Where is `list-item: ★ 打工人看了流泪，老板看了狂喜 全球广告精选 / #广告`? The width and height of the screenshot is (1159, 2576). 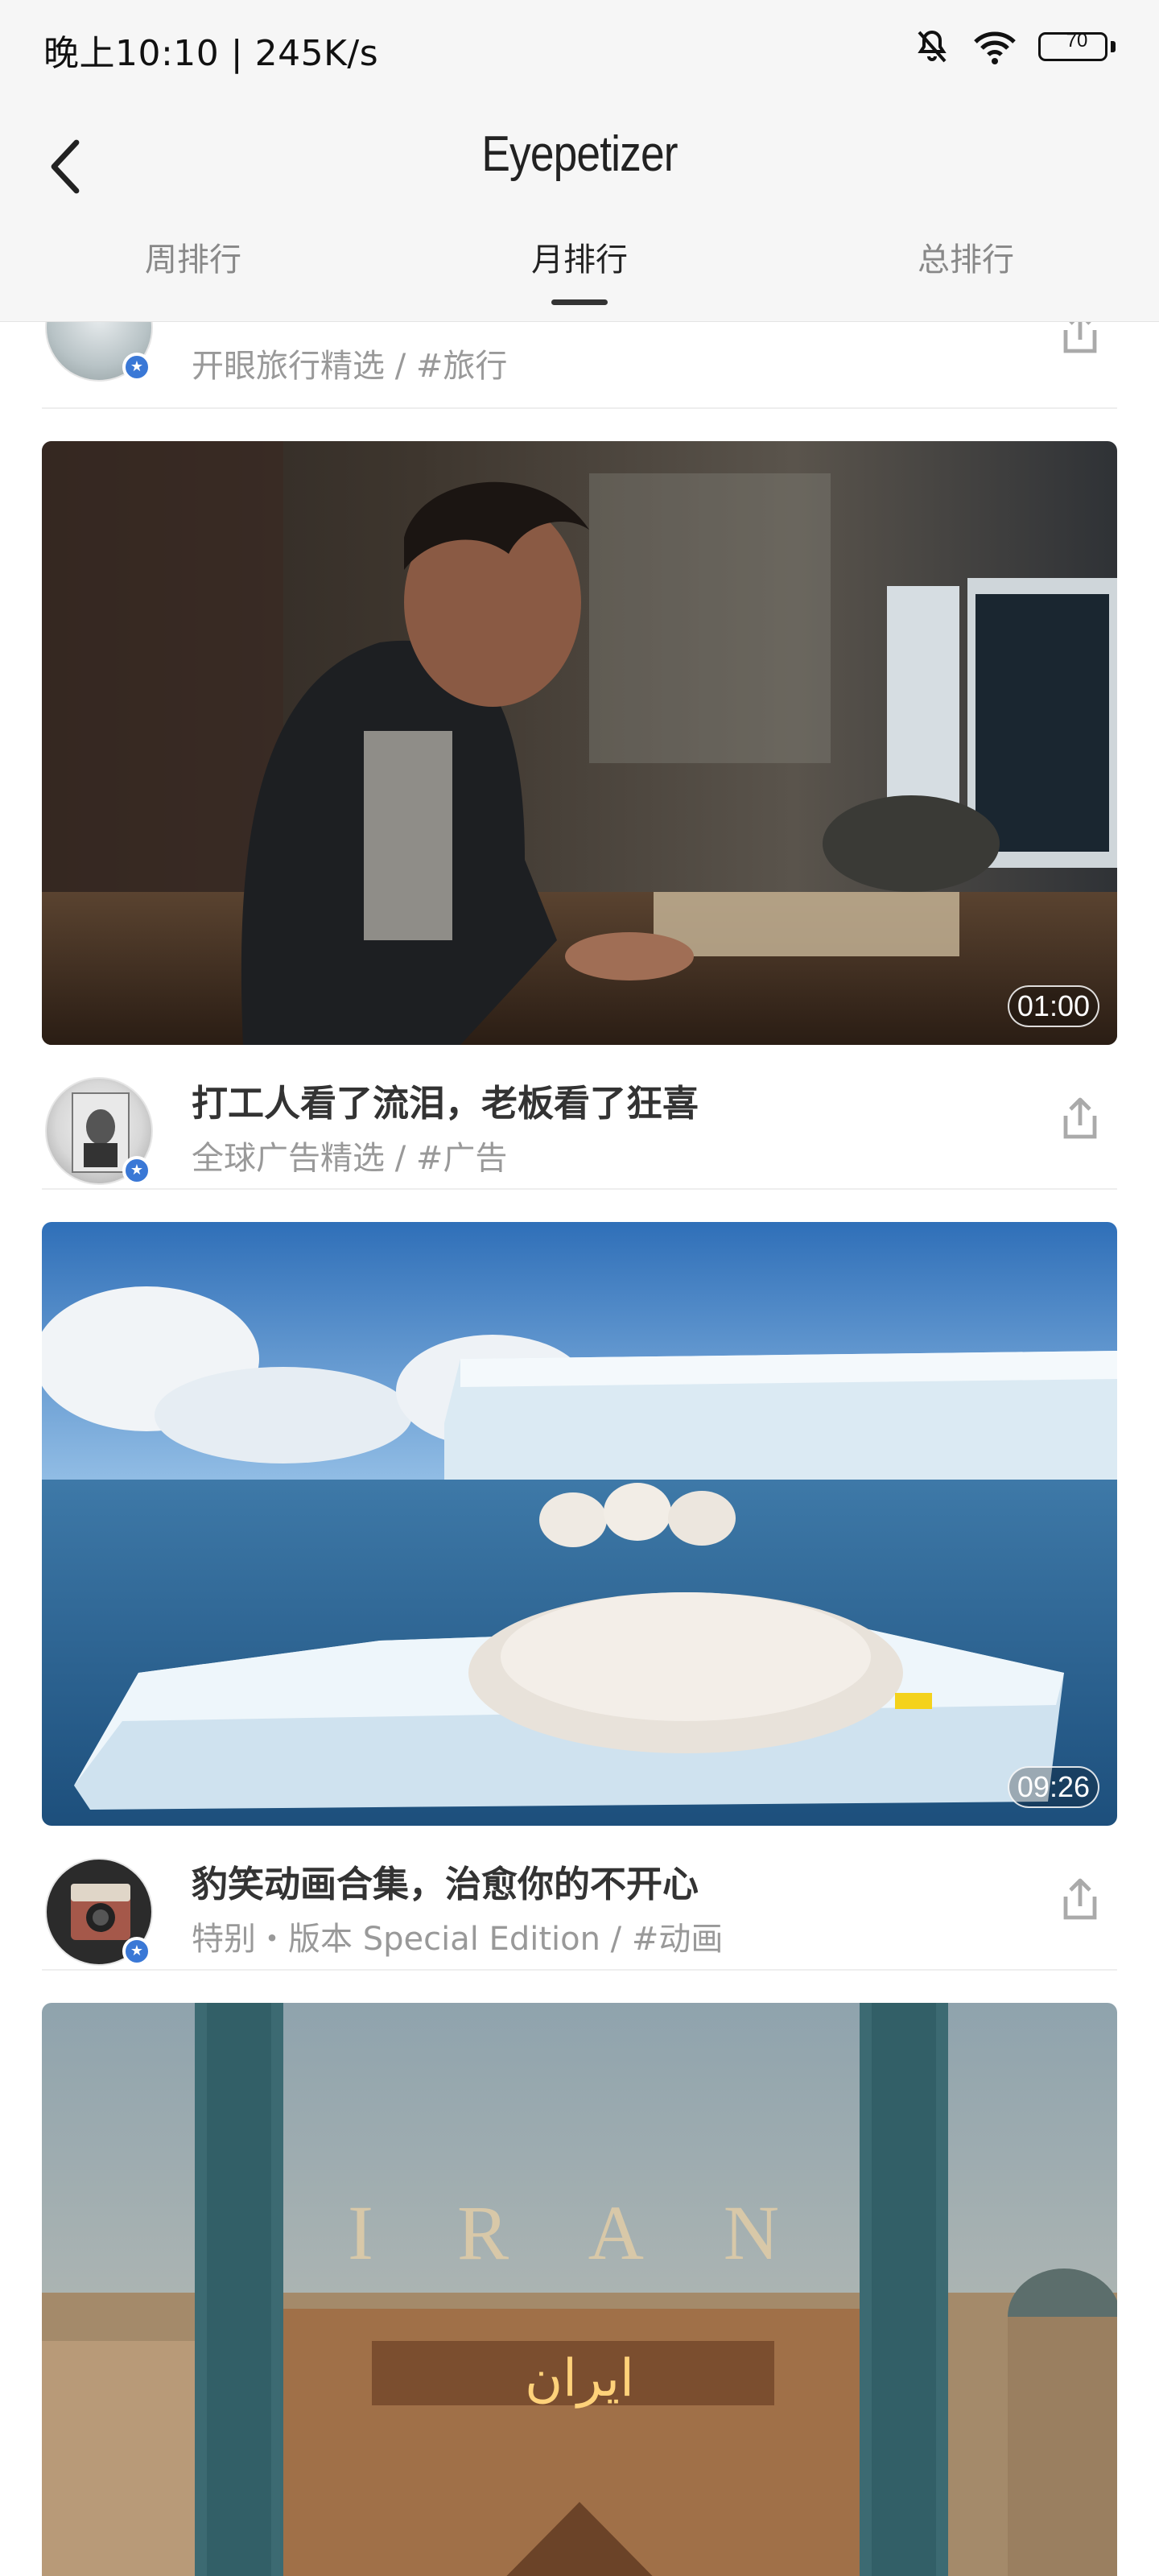 list-item: ★ 打工人看了流泪，老板看了狂喜 全球广告精选 / #广告 is located at coordinates (579, 1117).